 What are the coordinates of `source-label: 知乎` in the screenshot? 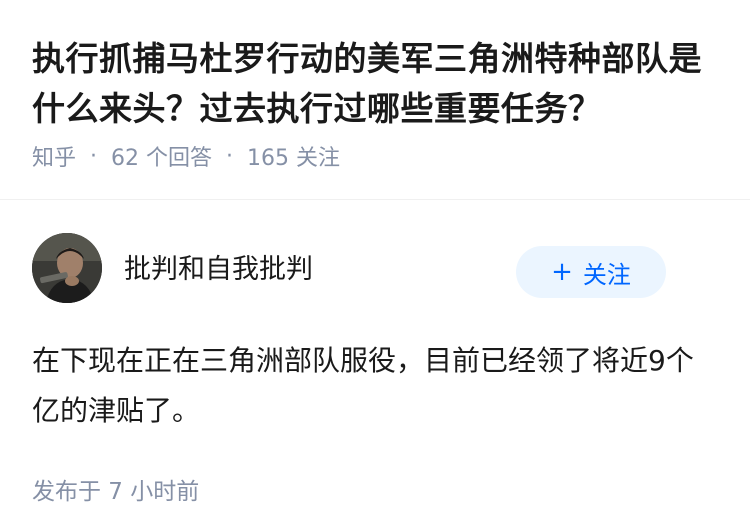 It's located at (54, 156).